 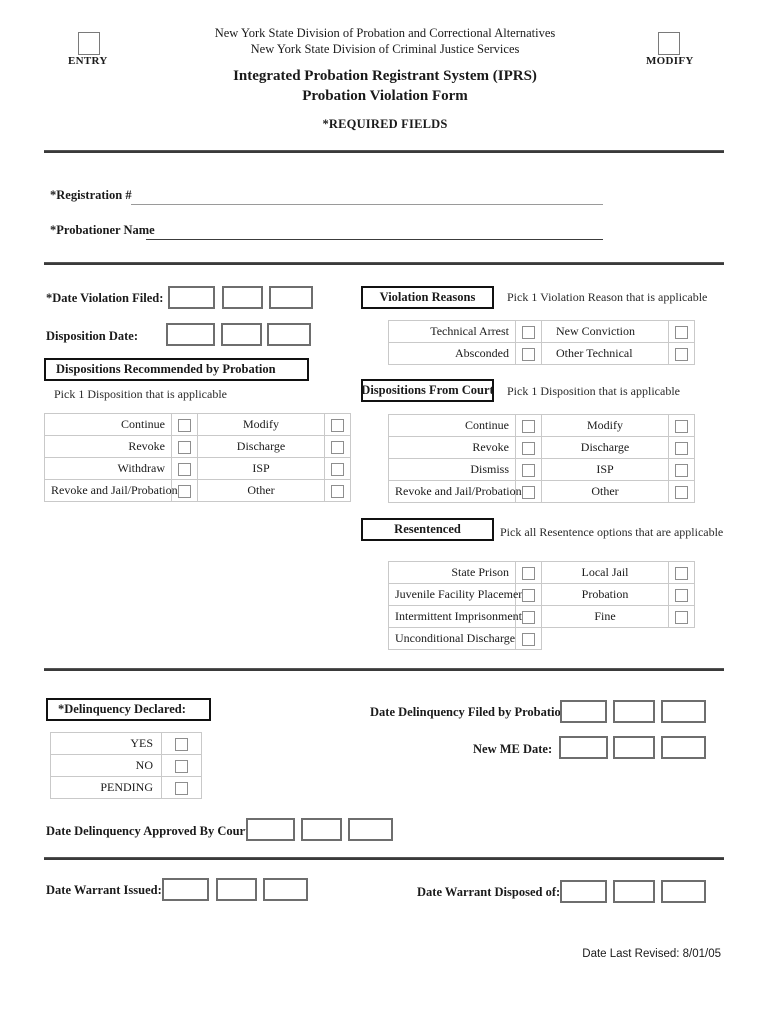 I want to click on divider-top, so click(x=384, y=151).